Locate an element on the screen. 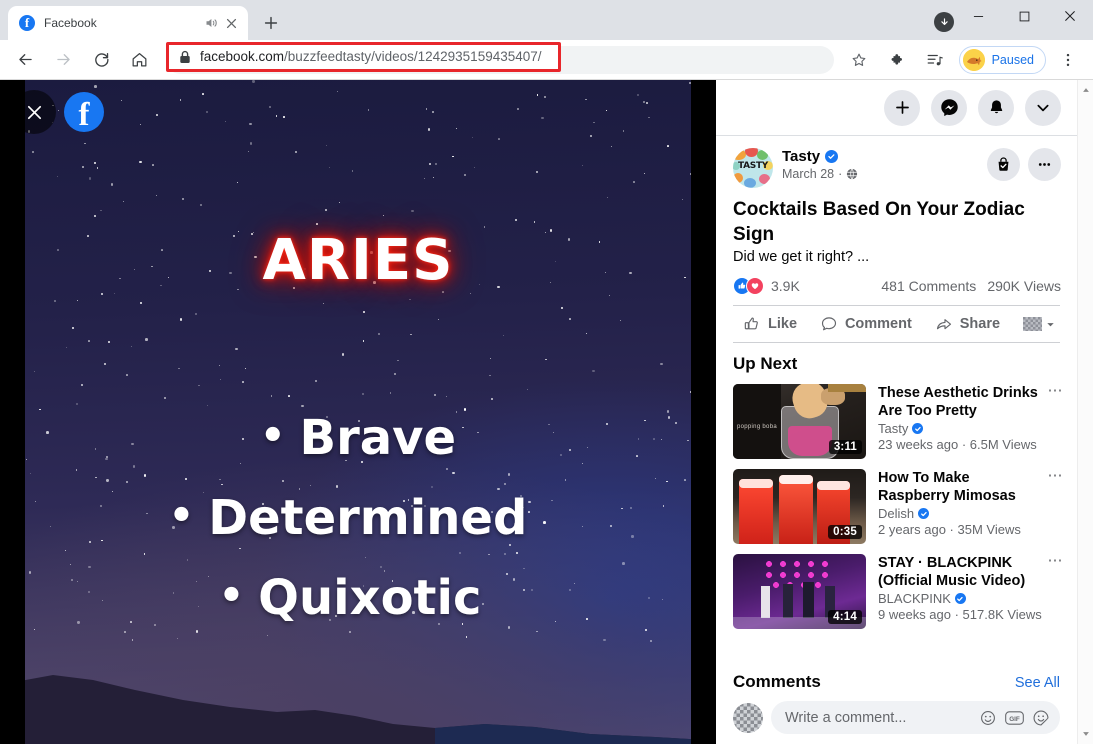 The image size is (1093, 744). create-button is located at coordinates (902, 107).